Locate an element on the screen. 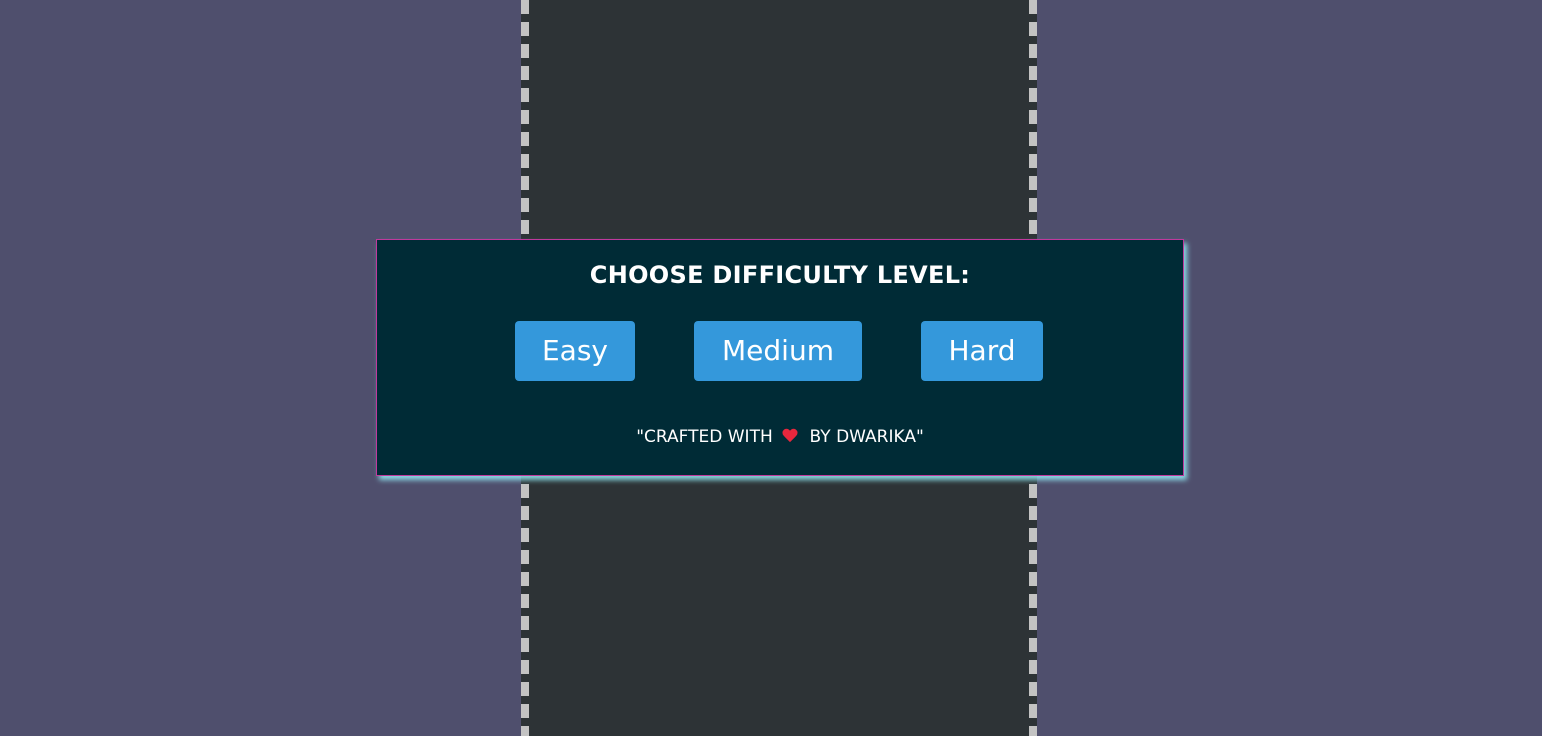  modal-title: CHOOSE DIFFICULTY LEVEL: is located at coordinates (780, 275).